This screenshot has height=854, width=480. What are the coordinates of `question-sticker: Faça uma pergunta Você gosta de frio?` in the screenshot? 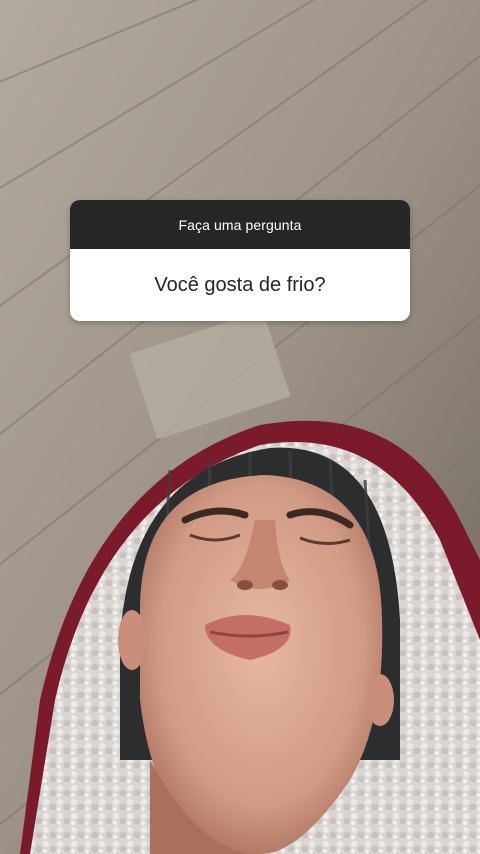 It's located at (240, 260).